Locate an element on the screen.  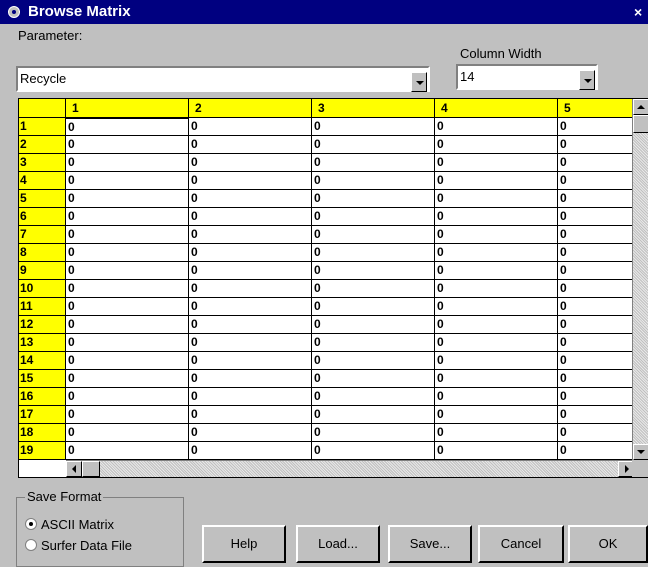
ok-button: OK is located at coordinates (608, 544).